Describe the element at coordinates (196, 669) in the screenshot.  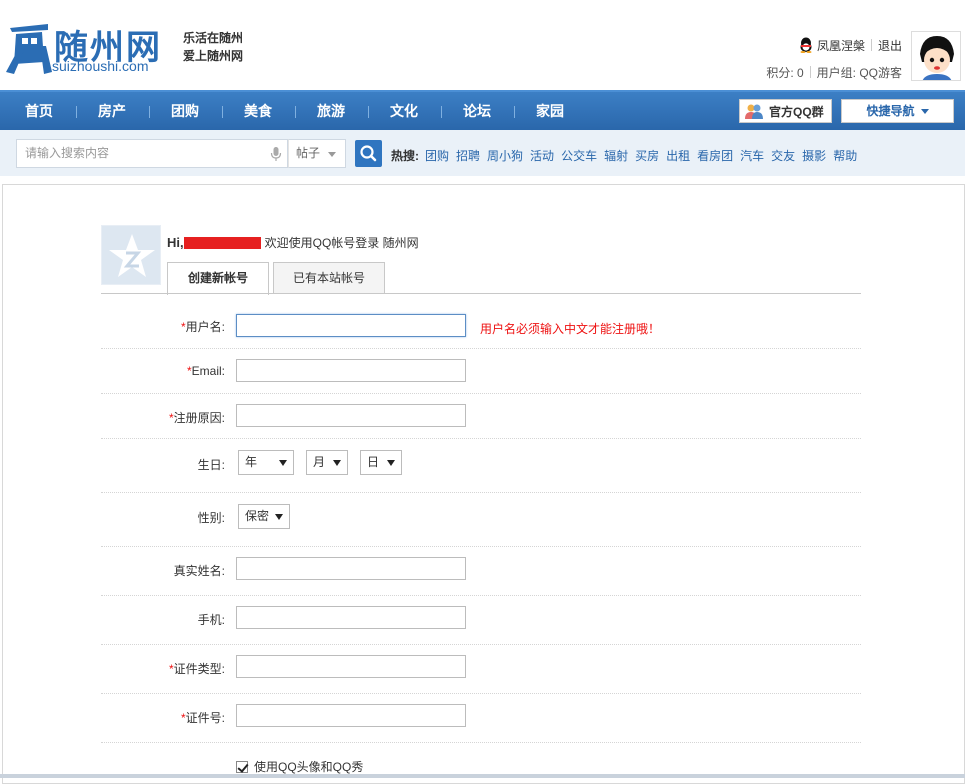
I see `idtype-label: *证件类型:` at that location.